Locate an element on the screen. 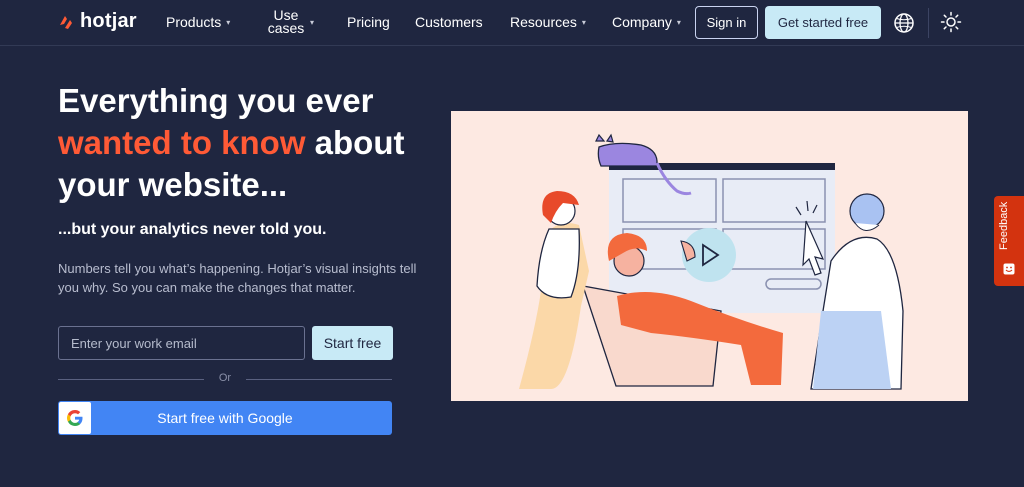 This screenshot has height=487, width=1024. nav-products: Products ▾ is located at coordinates (198, 22).